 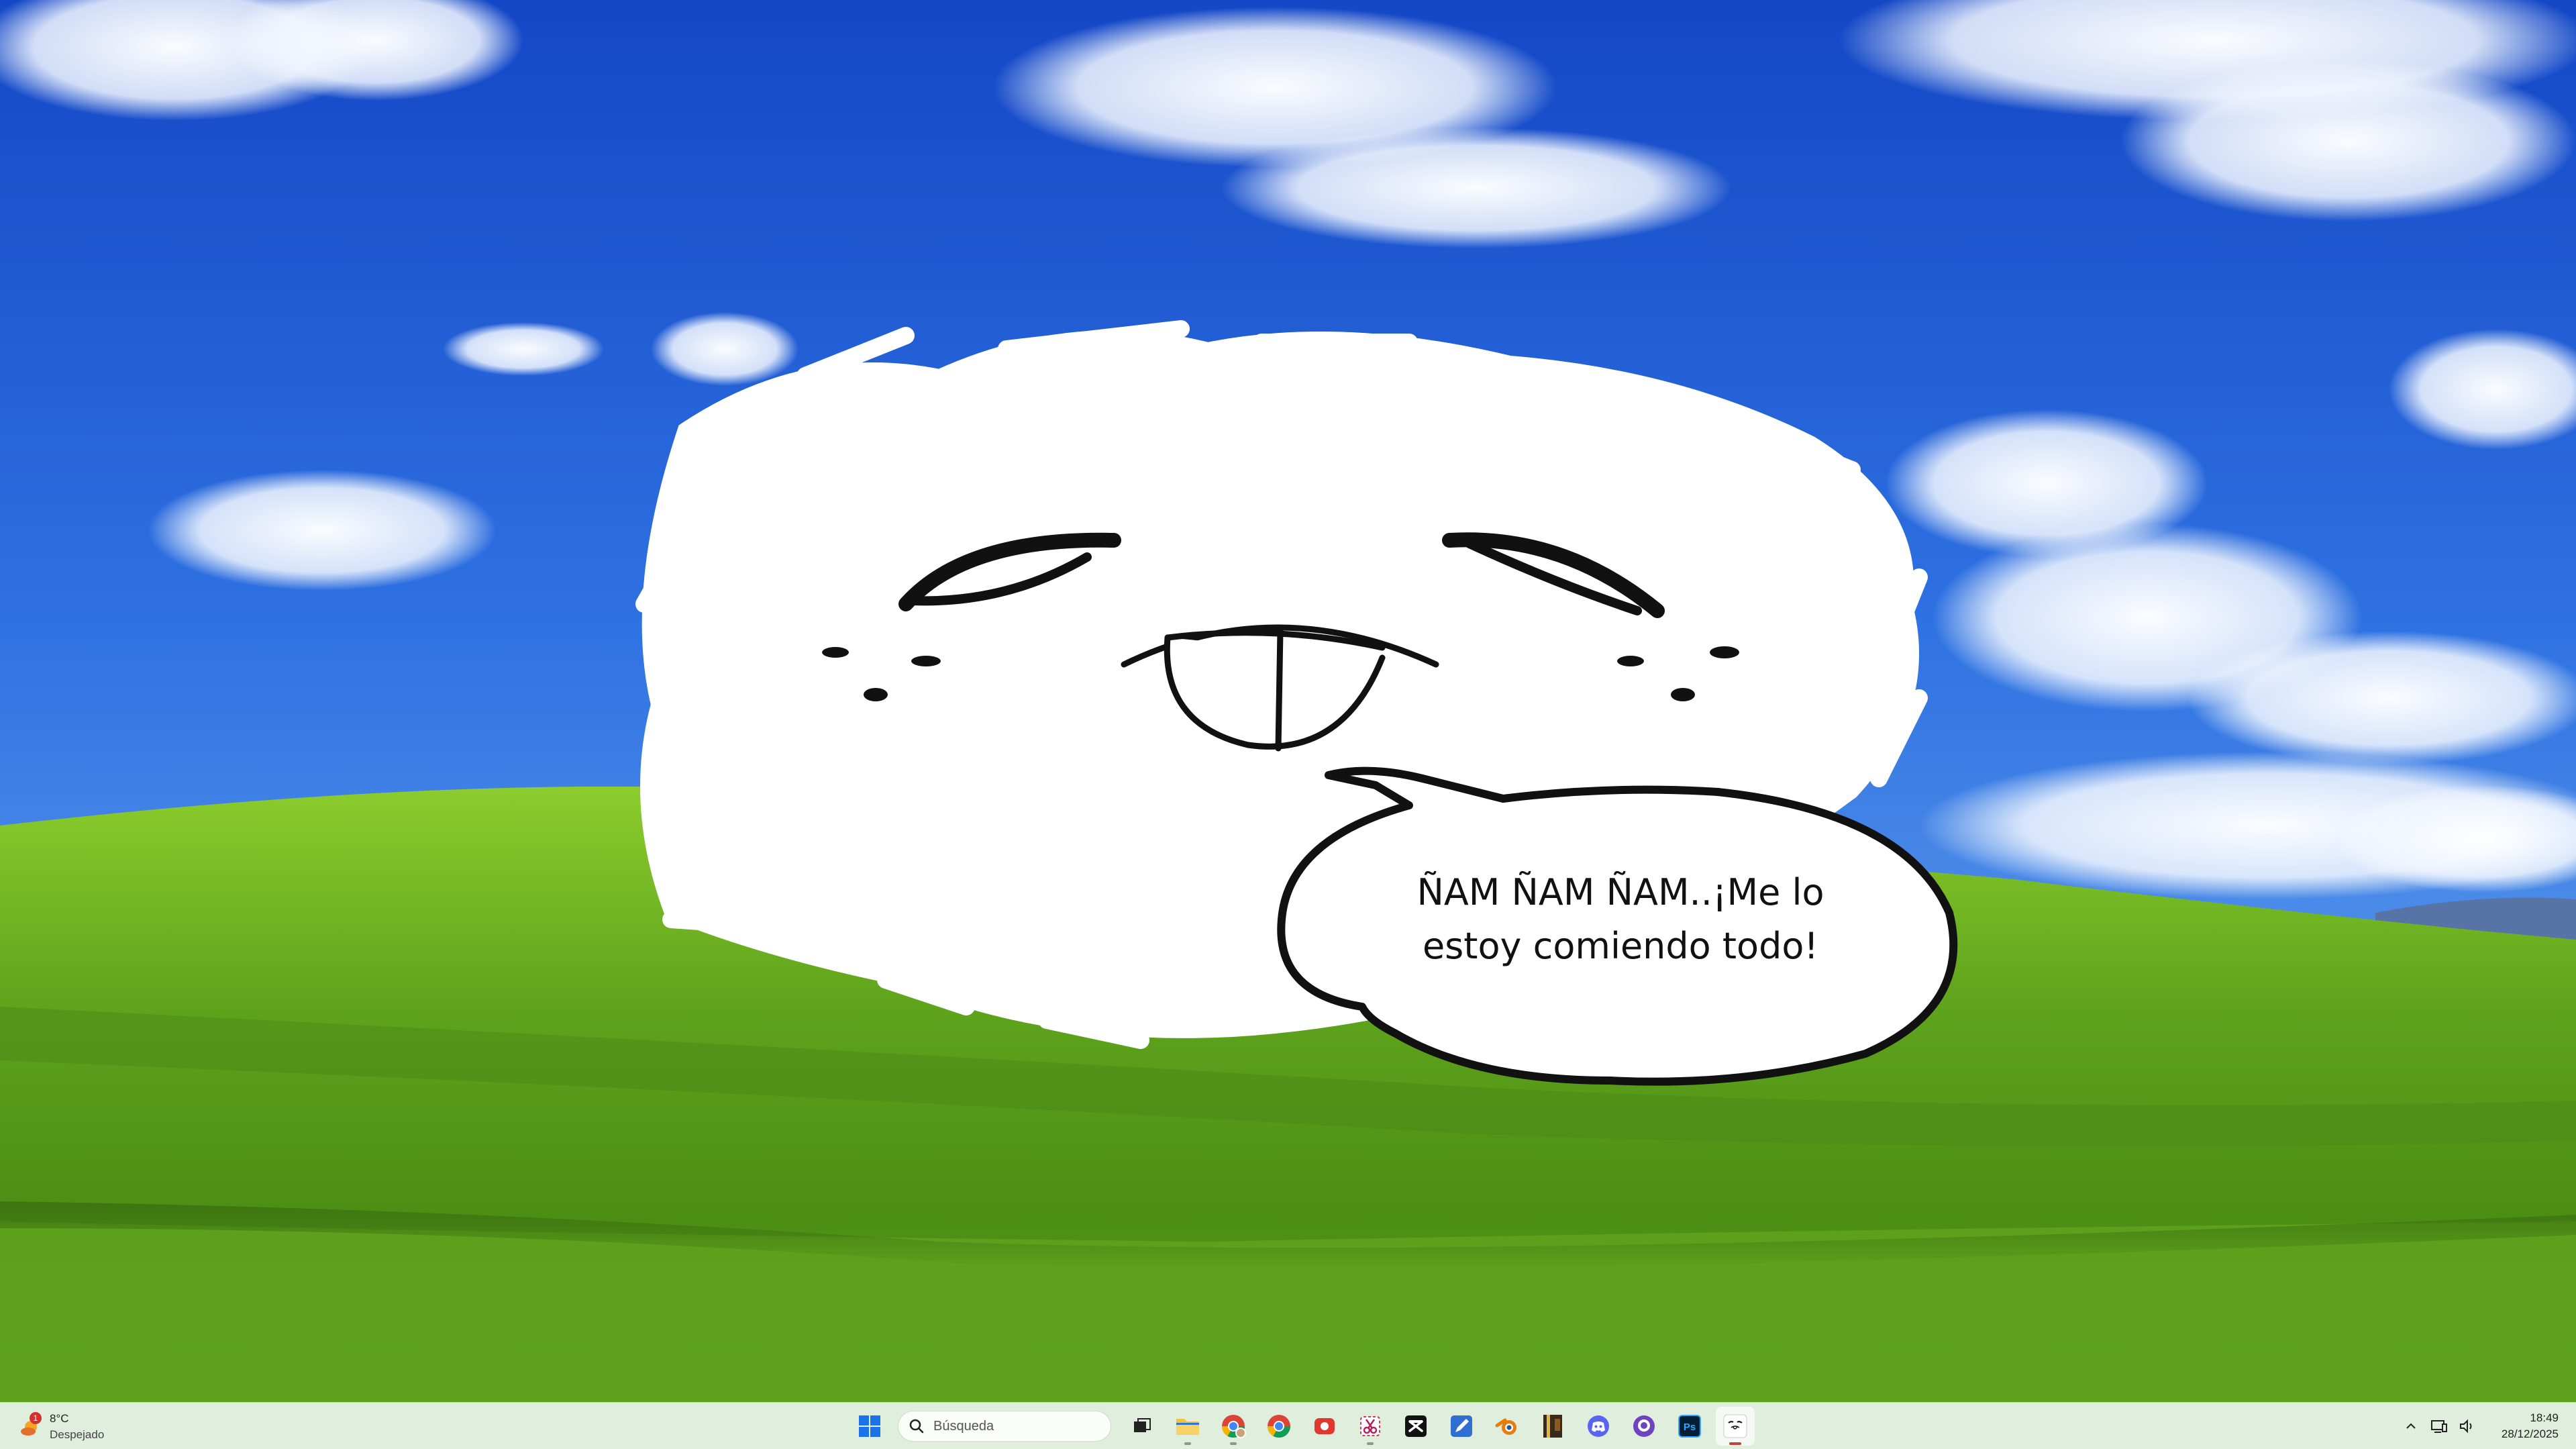 I want to click on clock: 18:49 28/12/2025, so click(x=2530, y=1426).